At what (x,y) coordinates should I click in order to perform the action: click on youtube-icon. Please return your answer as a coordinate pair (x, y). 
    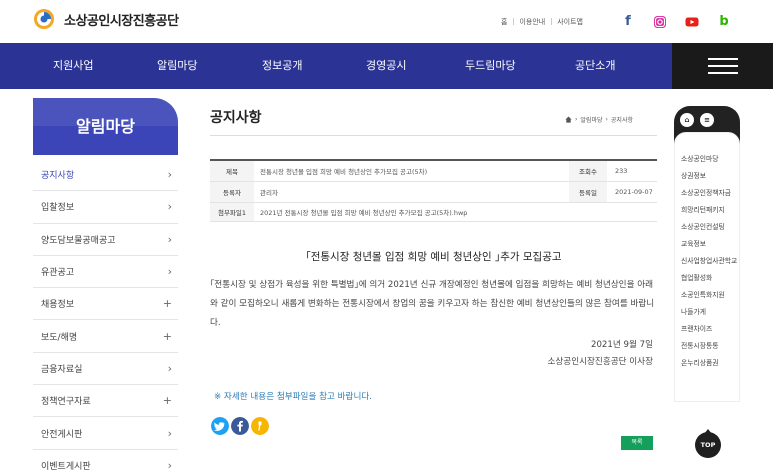
    Looking at the image, I should click on (692, 22).